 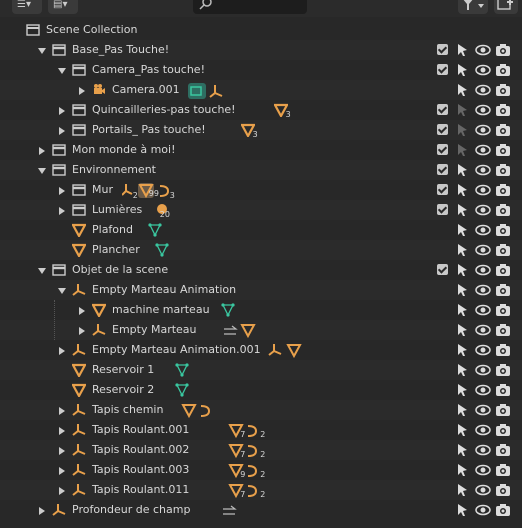 I want to click on outliner-row: Tapis Roulant.011 7 2, so click(x=261, y=490).